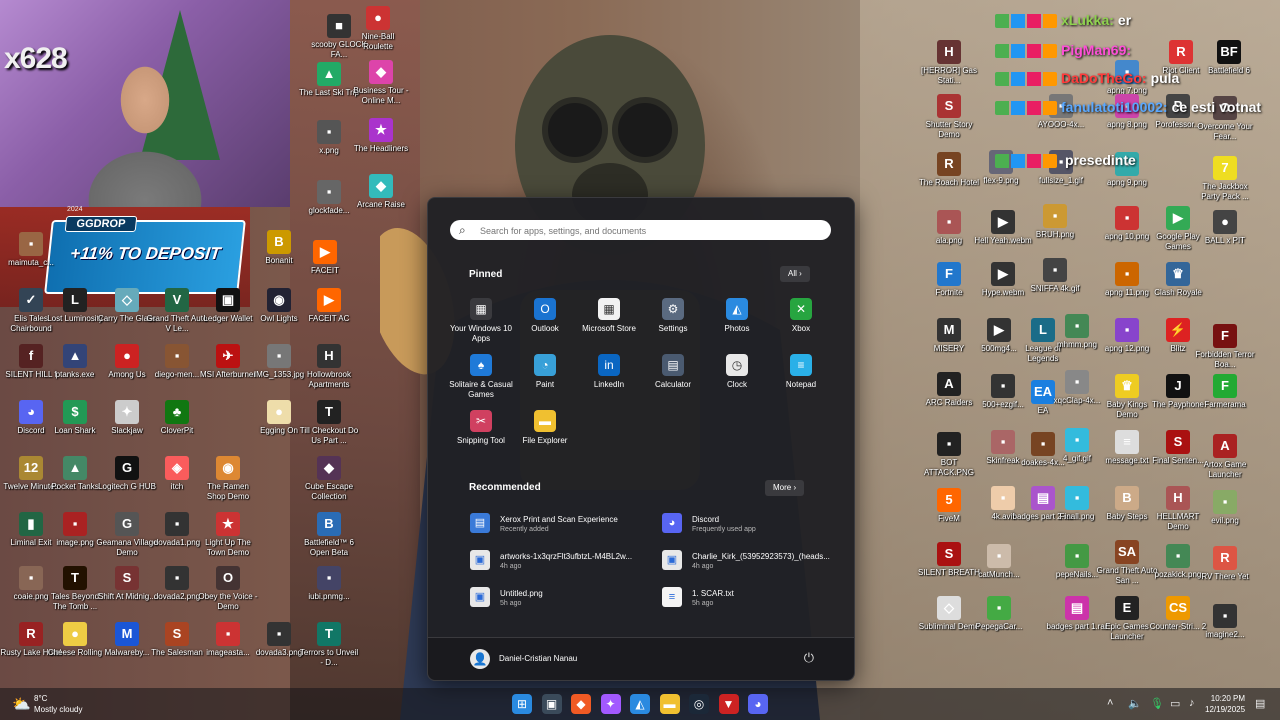  What do you see at coordinates (1157, 703) in the screenshot?
I see `microphone-icon: 🎙` at bounding box center [1157, 703].